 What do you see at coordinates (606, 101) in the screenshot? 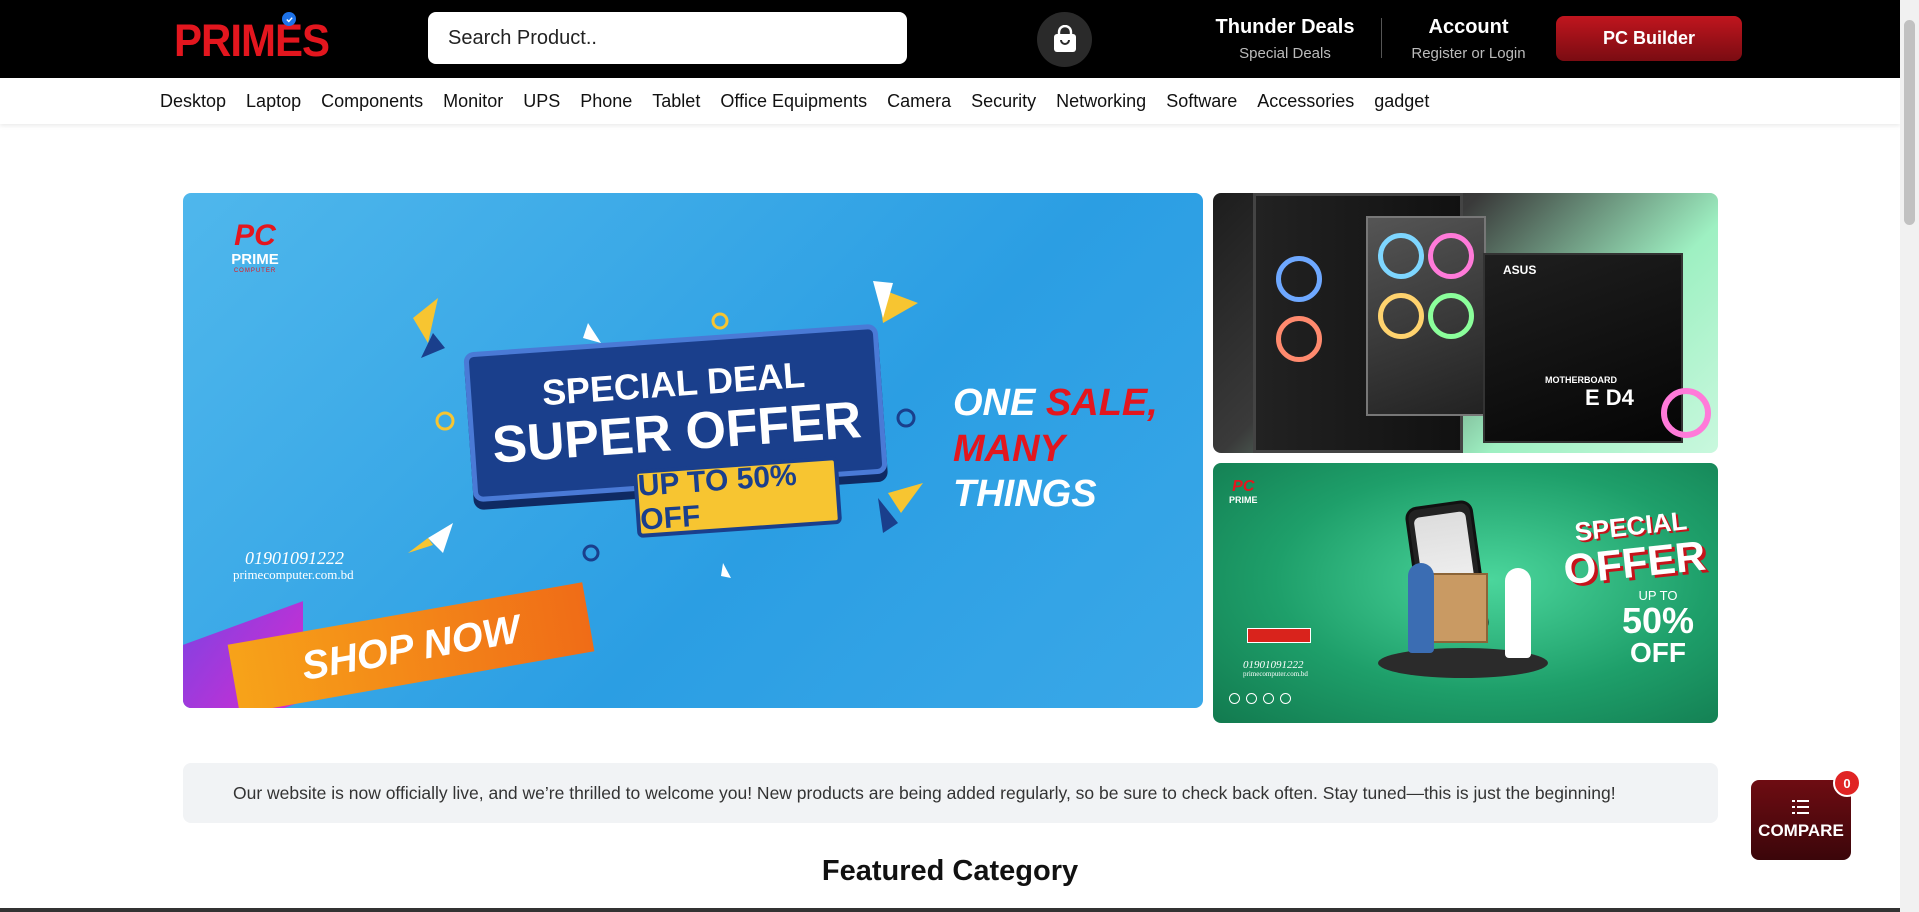
I see `nav-item-phone: Phone` at bounding box center [606, 101].